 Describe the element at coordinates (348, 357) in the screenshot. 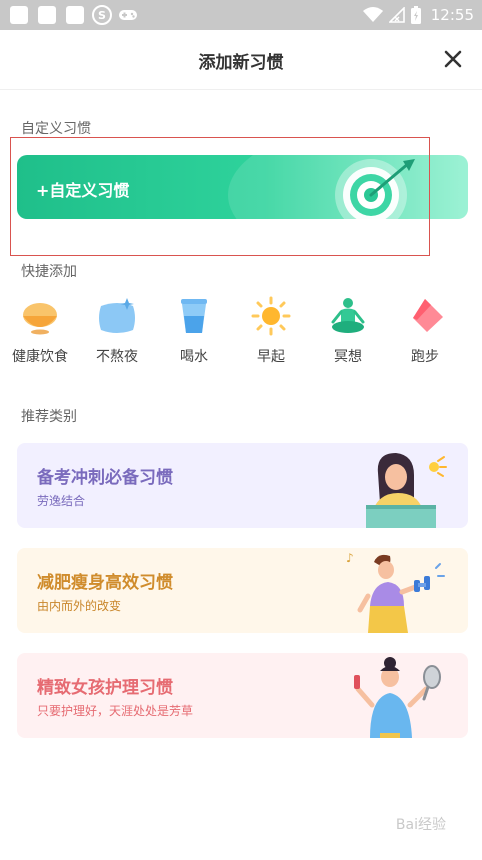

I see `quick-item-label: 冥想` at that location.